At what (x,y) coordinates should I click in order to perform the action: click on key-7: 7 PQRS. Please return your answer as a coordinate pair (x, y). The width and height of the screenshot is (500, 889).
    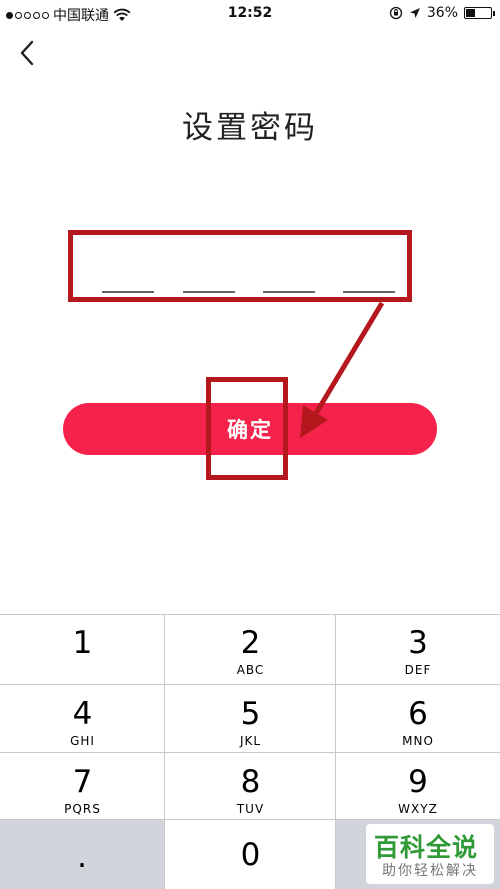
    Looking at the image, I should click on (82, 786).